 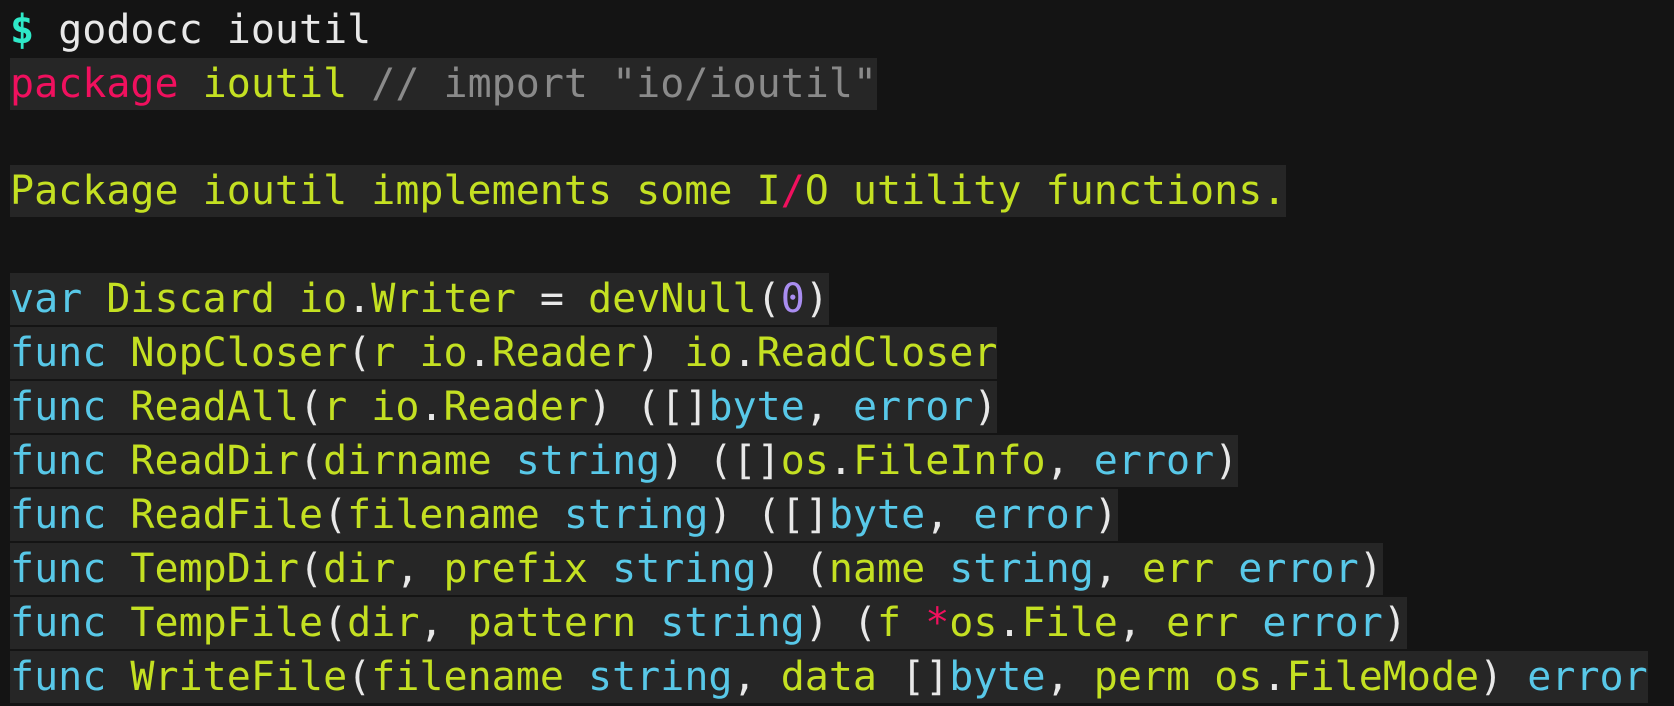 I want to click on prompt-line: $ godocc ioutil, so click(x=190, y=30).